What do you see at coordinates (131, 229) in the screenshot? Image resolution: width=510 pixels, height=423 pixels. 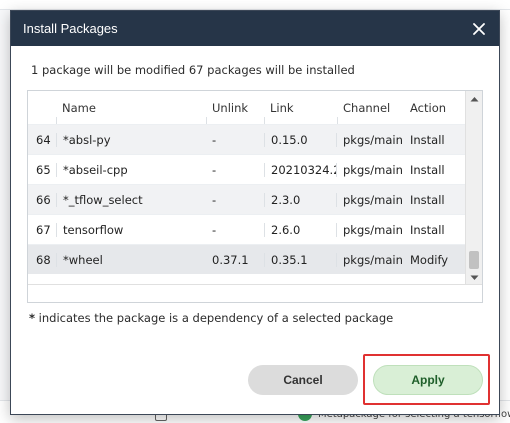 I see `row-name: tensorflow` at bounding box center [131, 229].